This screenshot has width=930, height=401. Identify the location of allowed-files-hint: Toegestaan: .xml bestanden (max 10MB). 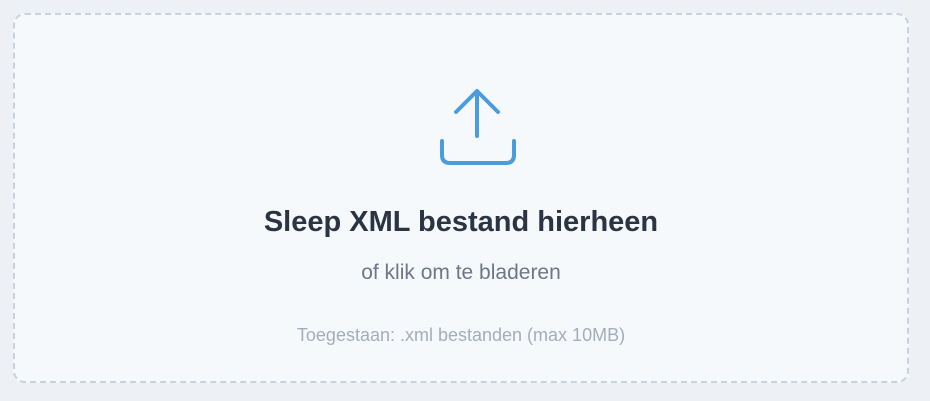
(461, 335).